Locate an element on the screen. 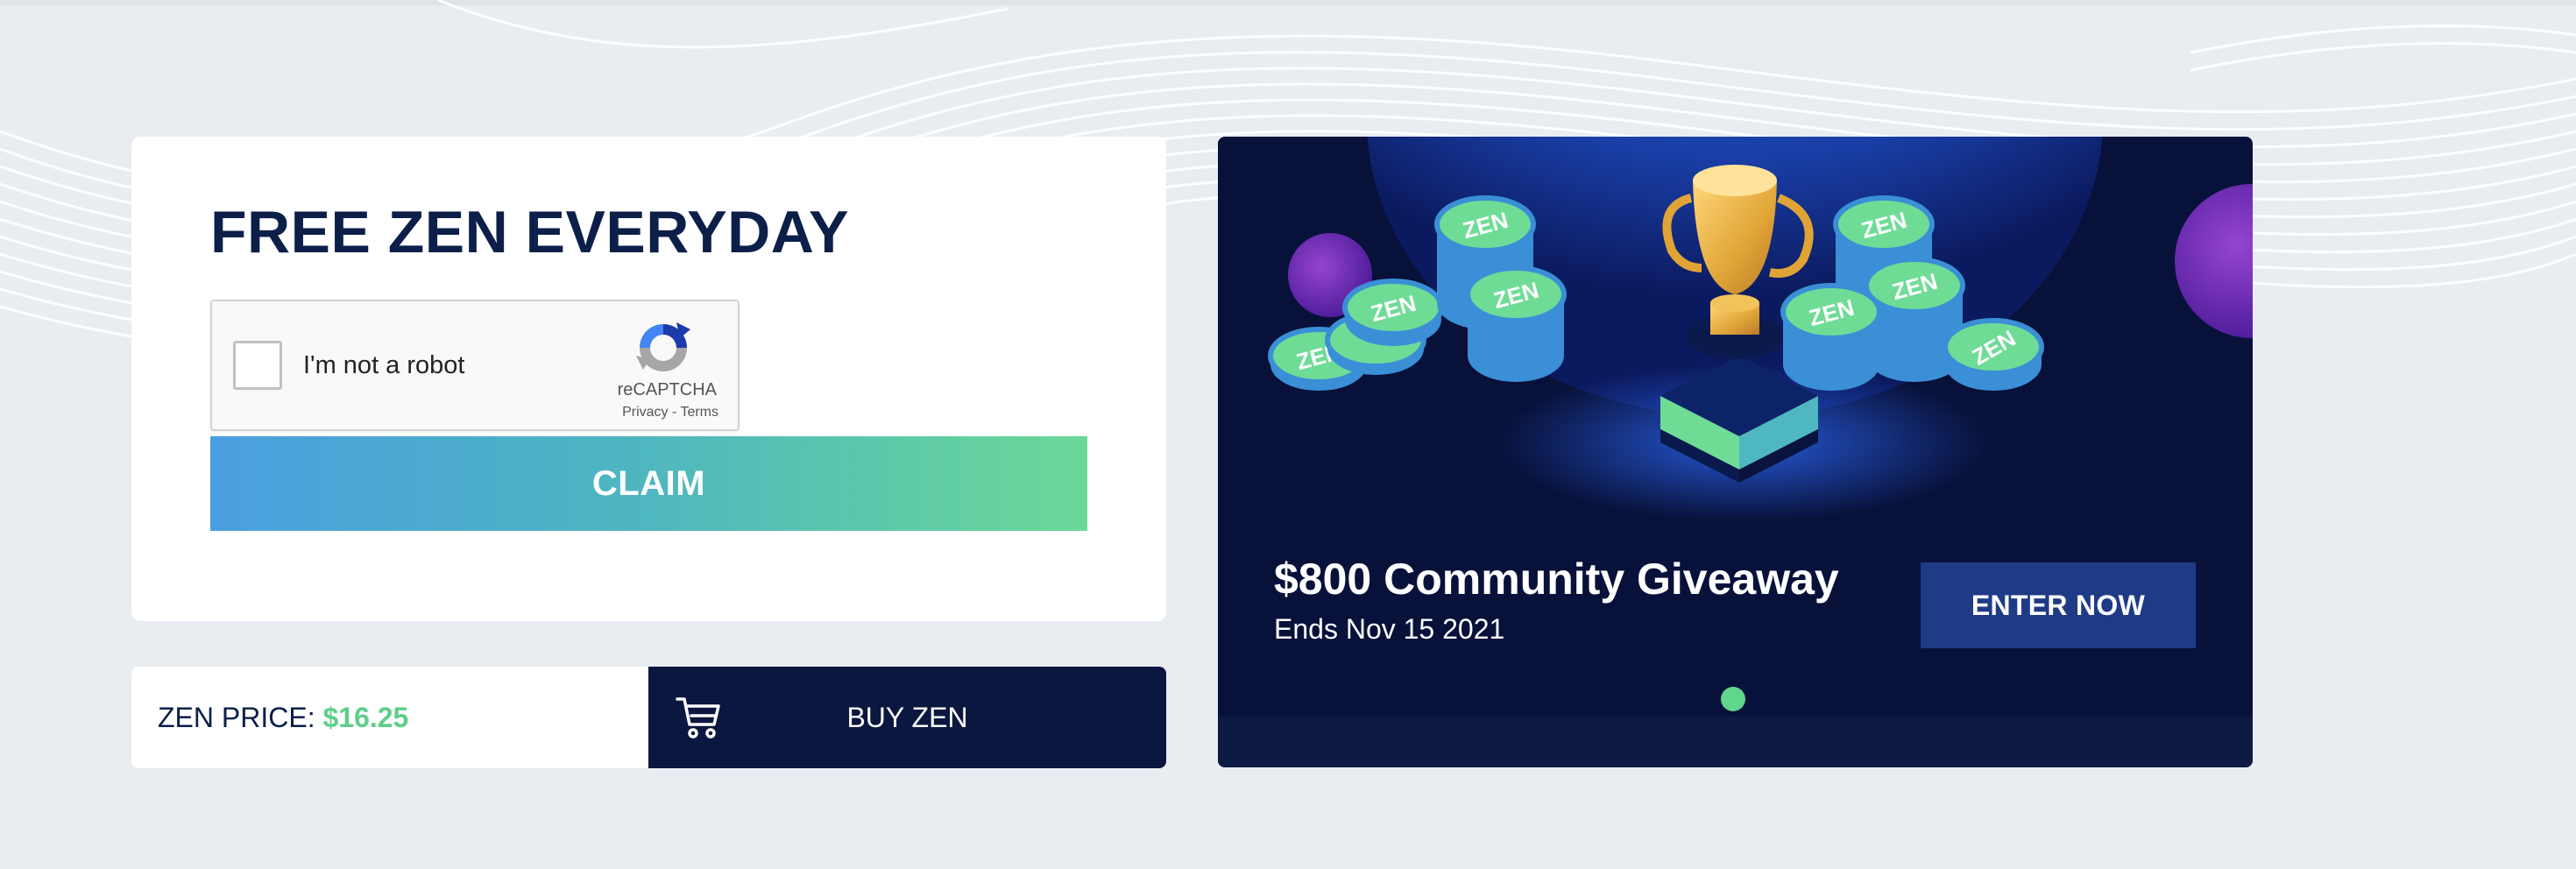 Image resolution: width=2576 pixels, height=869 pixels. recaptcha-label: I'm not a robot is located at coordinates (384, 365).